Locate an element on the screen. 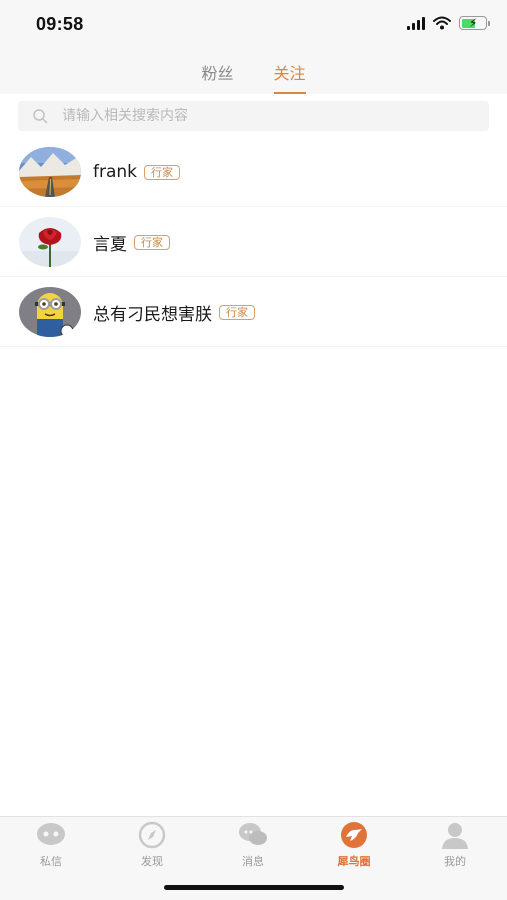 This screenshot has width=507, height=900. hornbill-circle-icon is located at coordinates (354, 835).